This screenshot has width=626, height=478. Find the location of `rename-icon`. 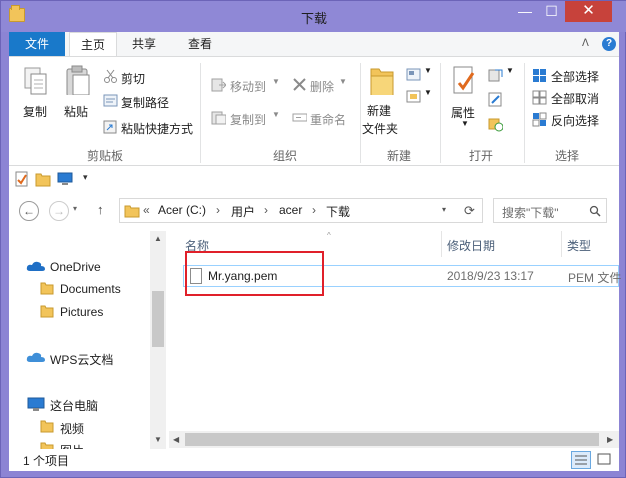

rename-icon is located at coordinates (299, 117).